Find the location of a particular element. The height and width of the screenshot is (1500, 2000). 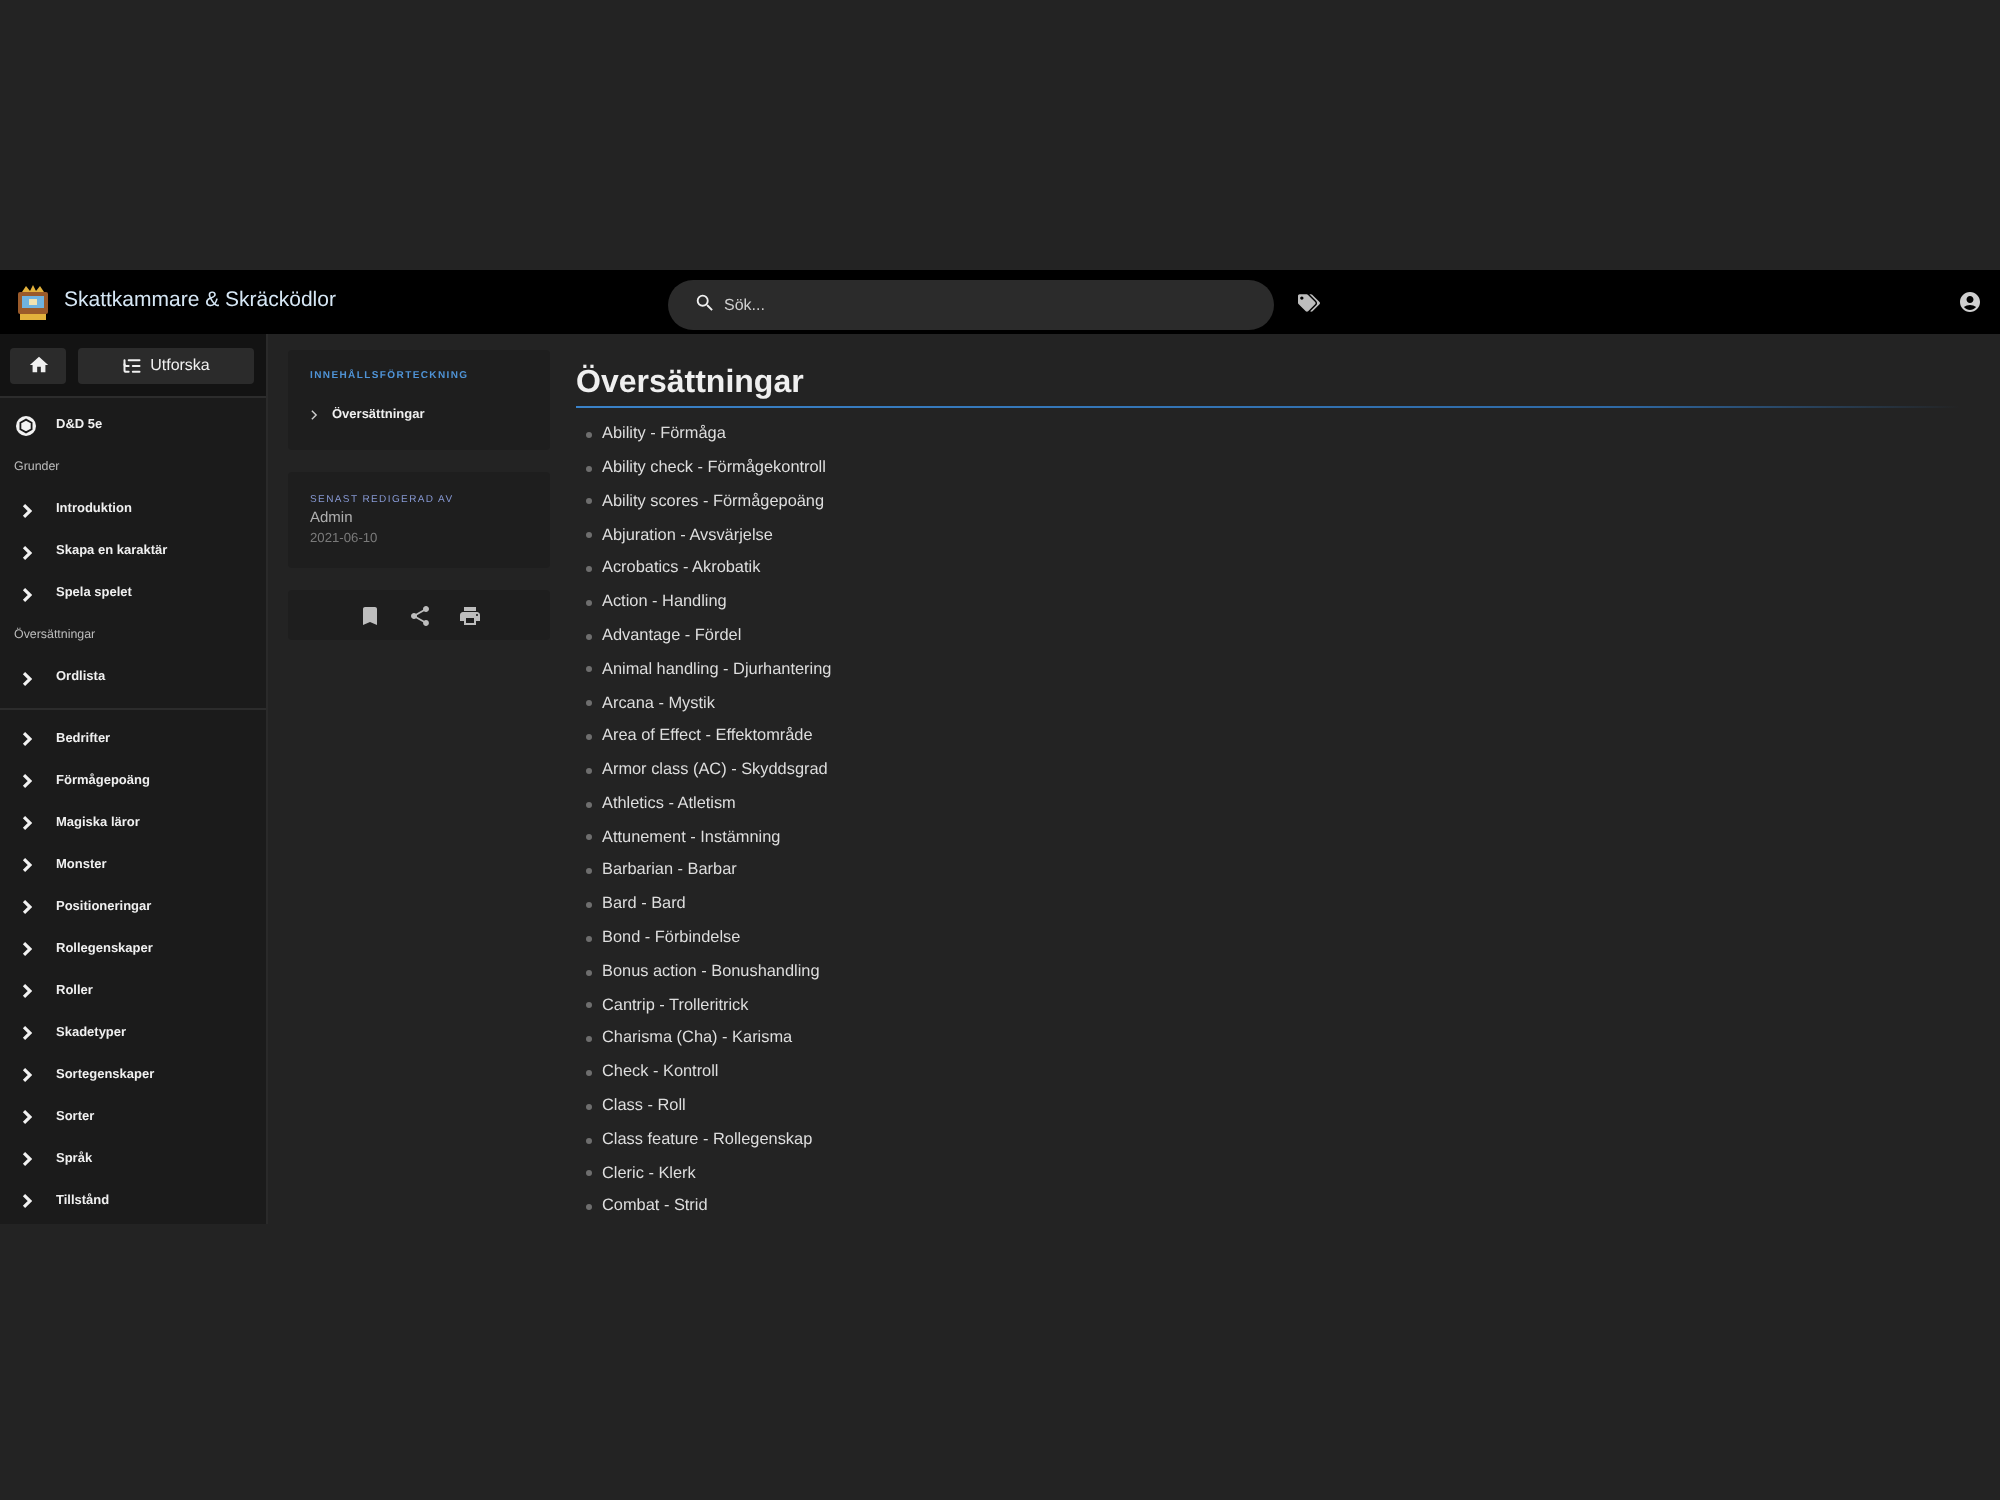

list-tree-icon is located at coordinates (132, 365).